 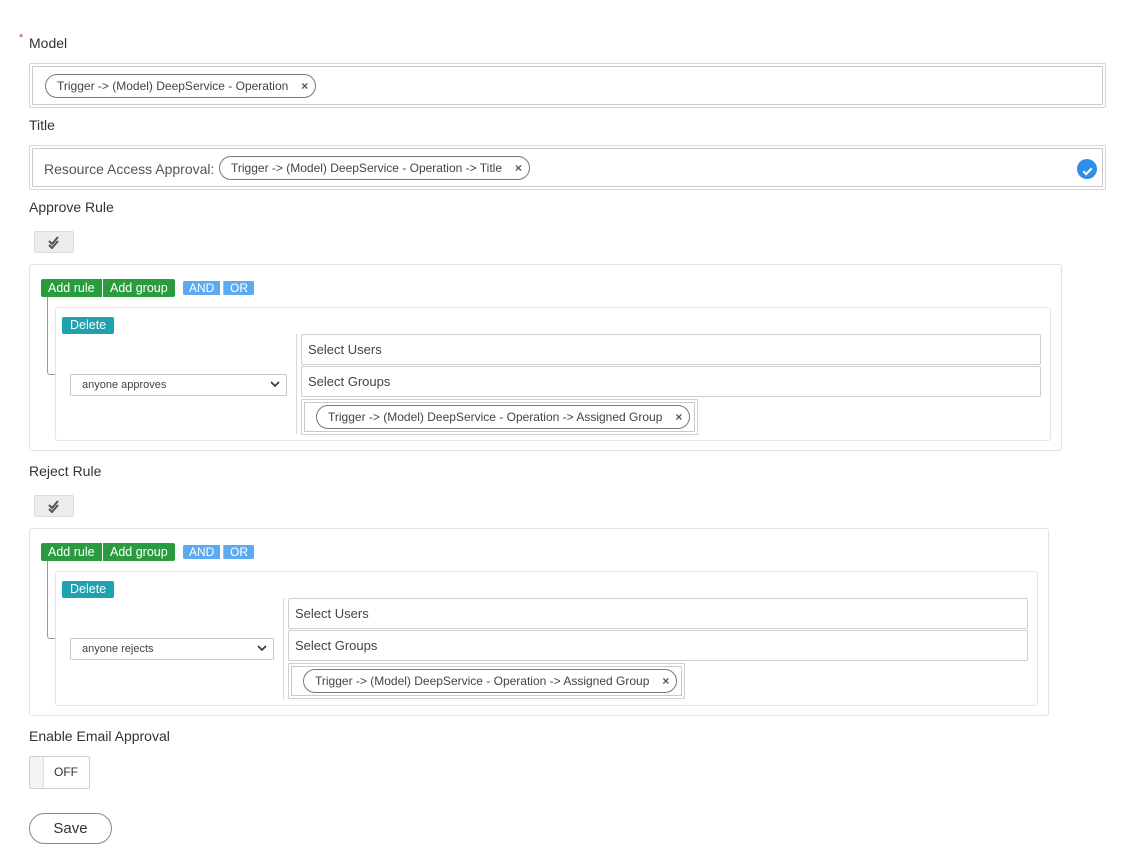 I want to click on toggle-knob, so click(x=37, y=772).